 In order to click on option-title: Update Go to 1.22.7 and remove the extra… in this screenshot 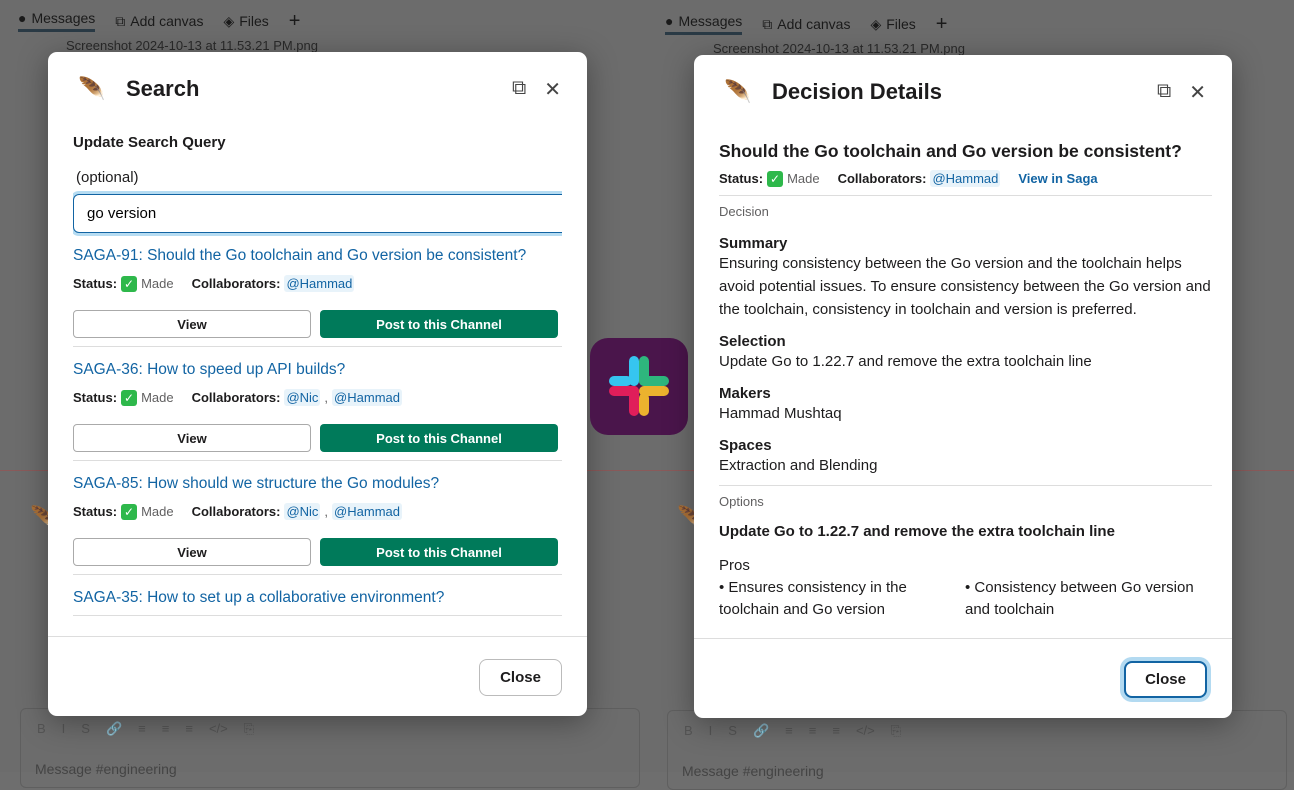, I will do `click(917, 531)`.